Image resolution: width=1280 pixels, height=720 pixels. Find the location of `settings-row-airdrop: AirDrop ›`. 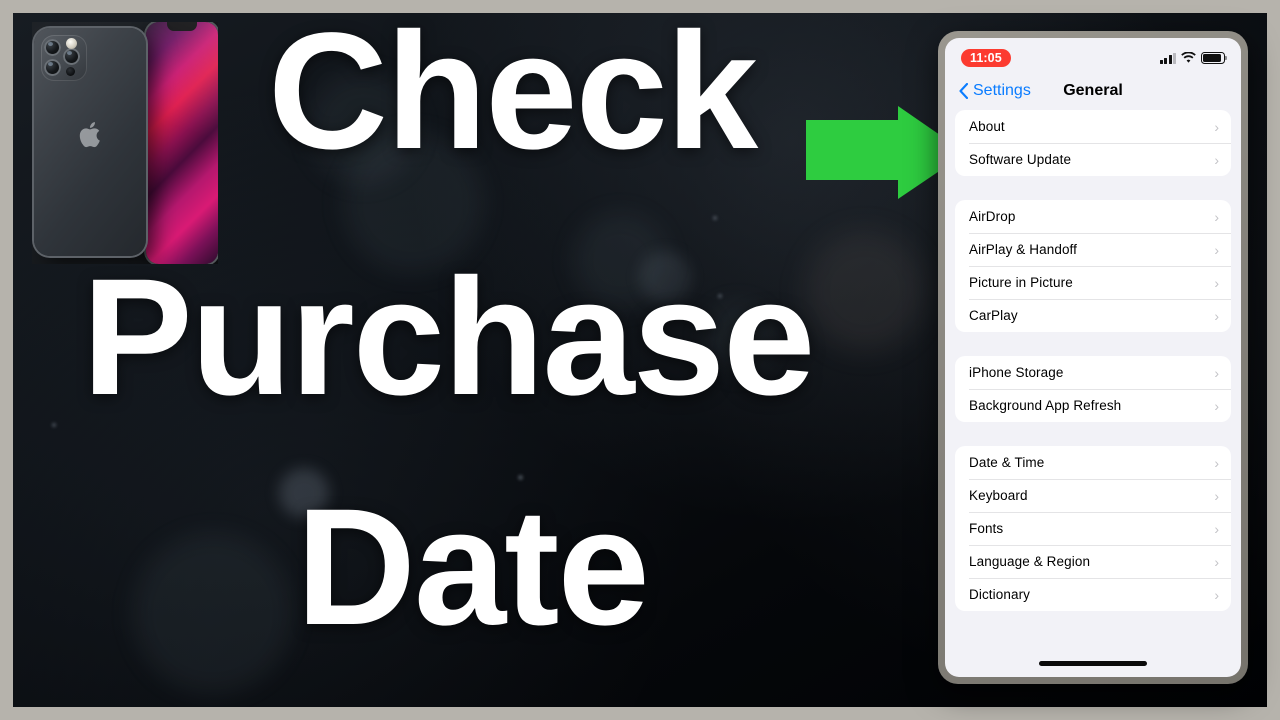

settings-row-airdrop: AirDrop › is located at coordinates (1093, 216).